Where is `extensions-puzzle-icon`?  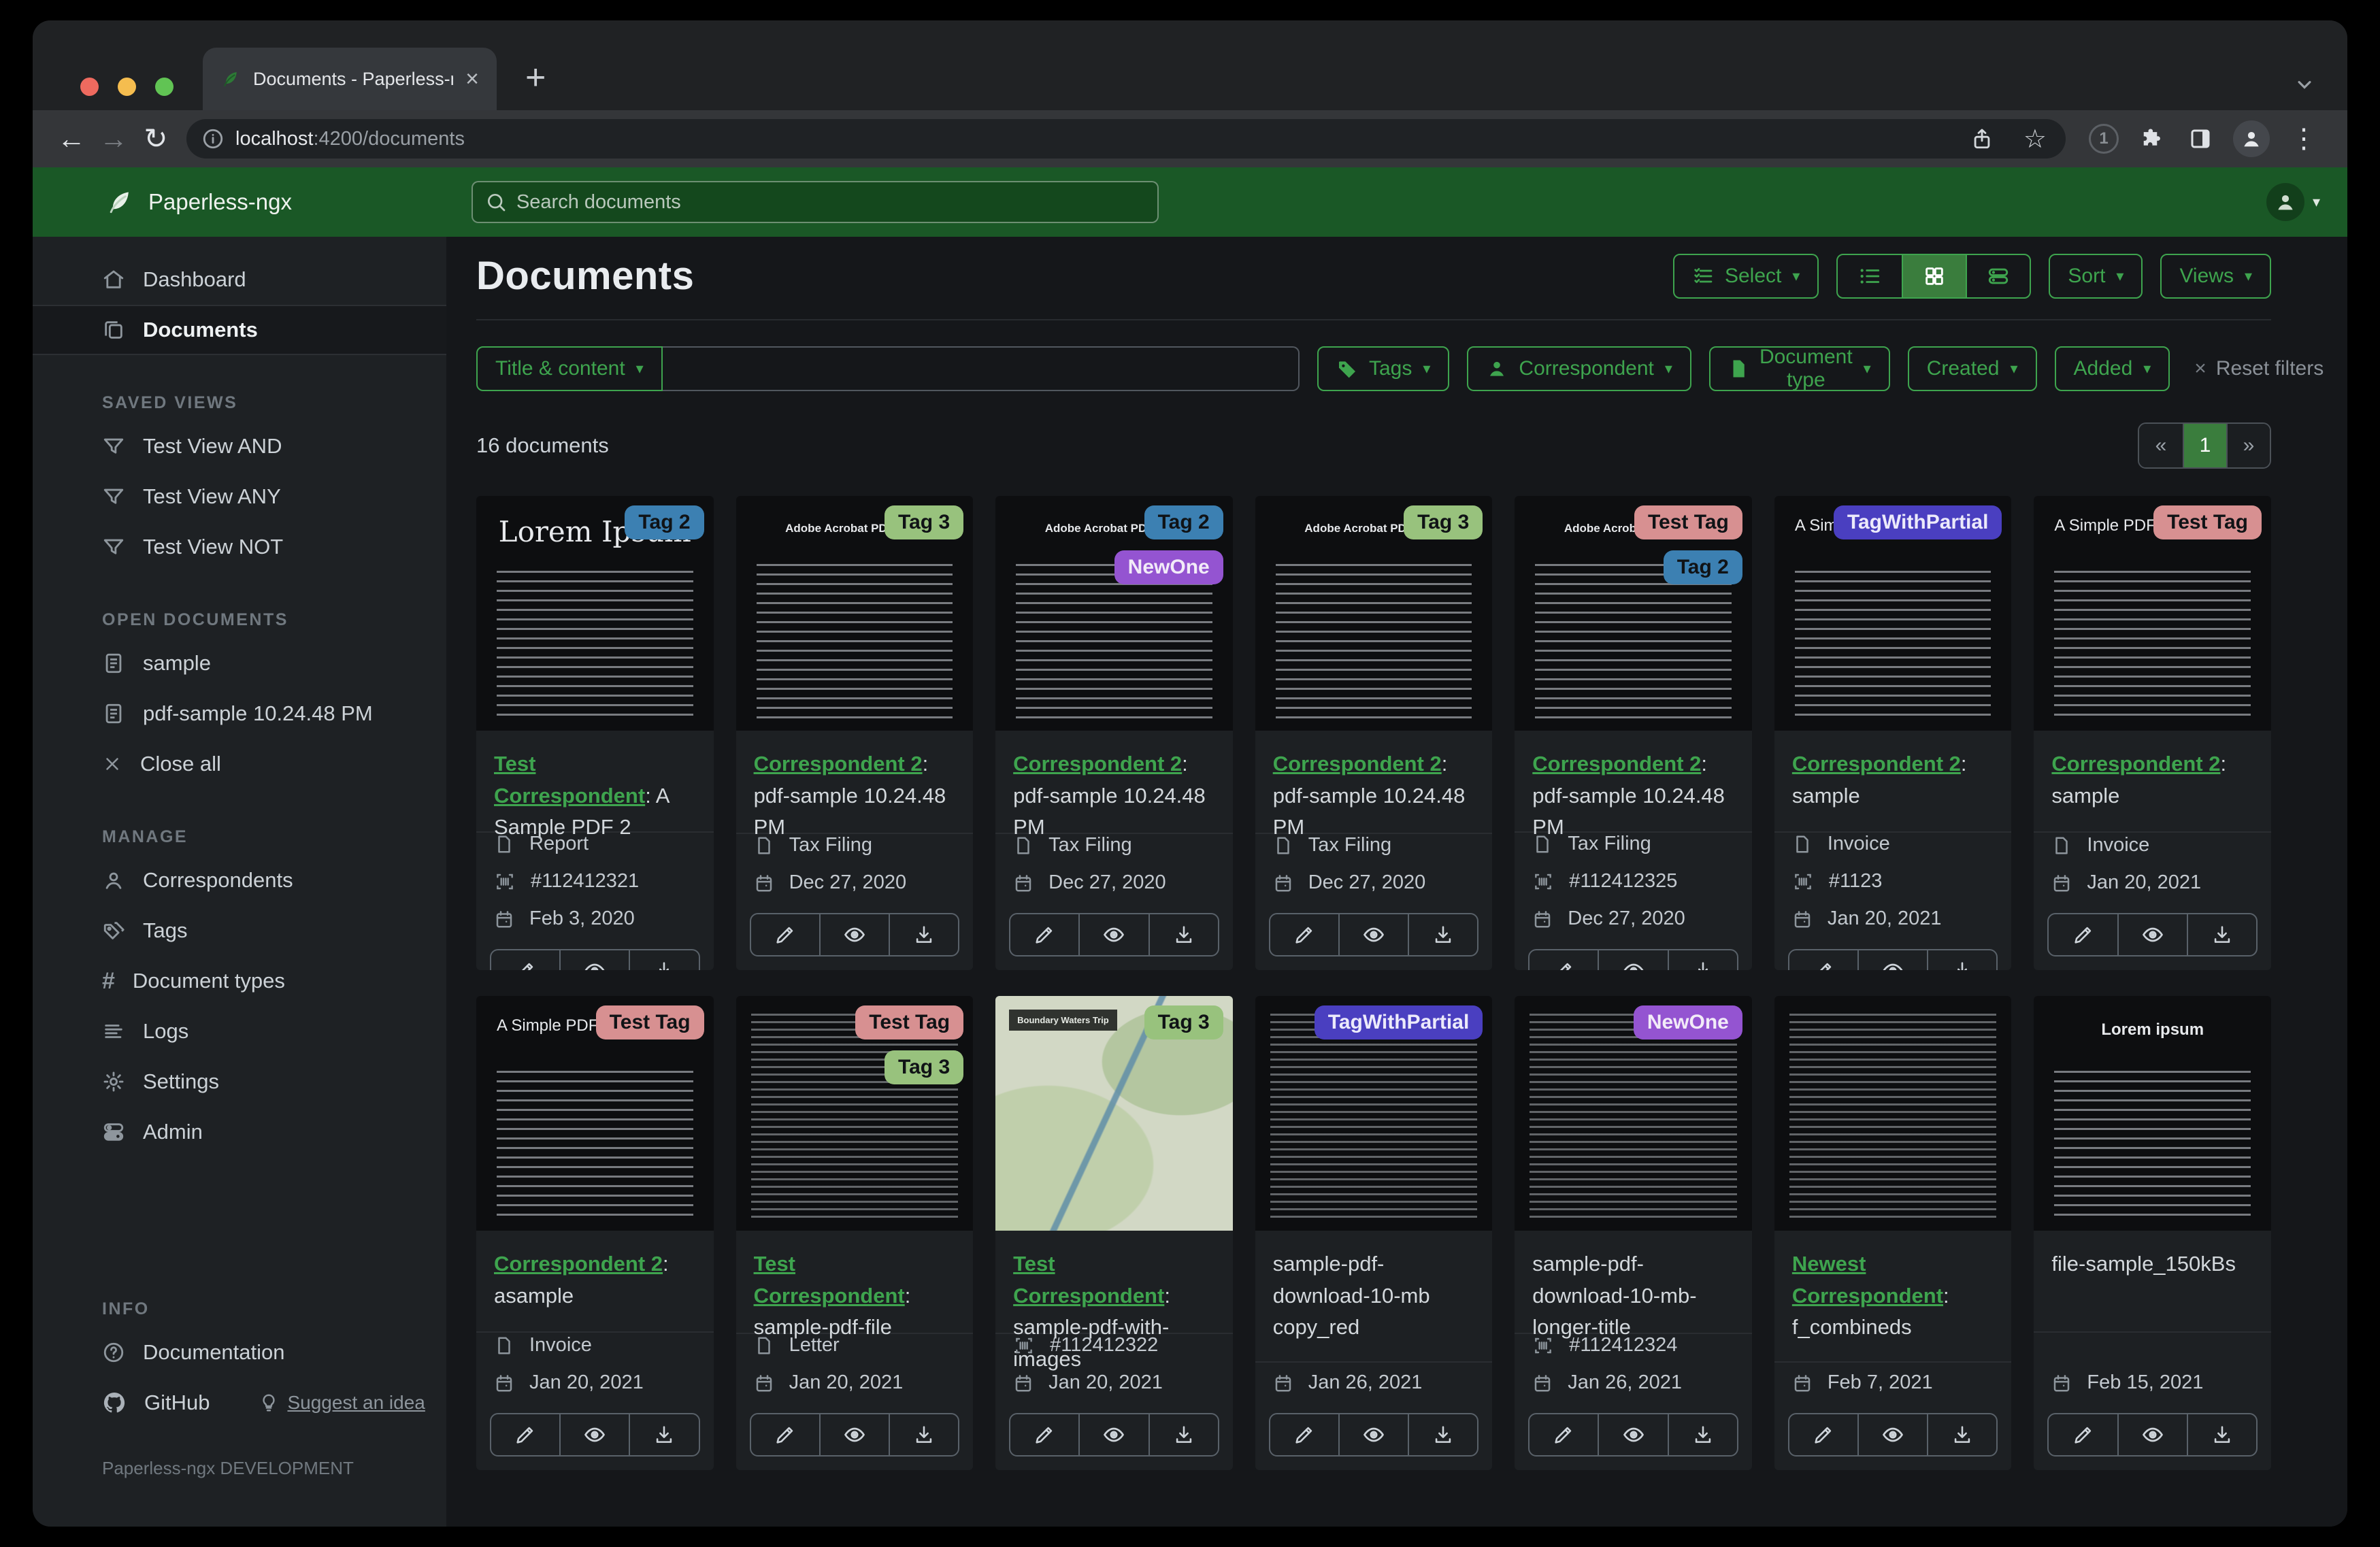
extensions-puzzle-icon is located at coordinates (2151, 139).